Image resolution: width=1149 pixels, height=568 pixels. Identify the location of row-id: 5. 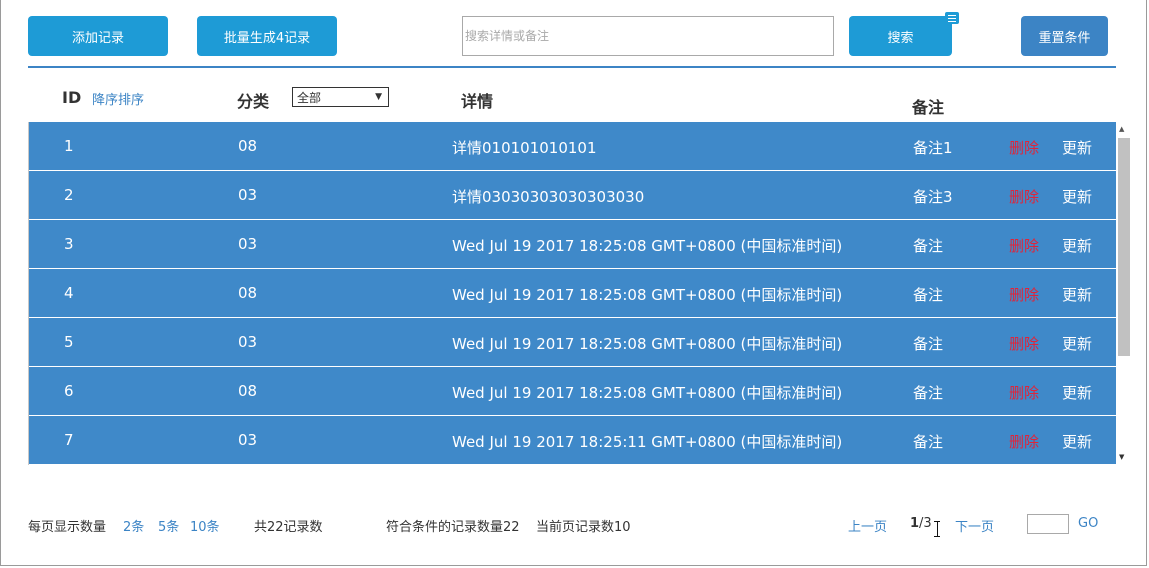
(69, 342).